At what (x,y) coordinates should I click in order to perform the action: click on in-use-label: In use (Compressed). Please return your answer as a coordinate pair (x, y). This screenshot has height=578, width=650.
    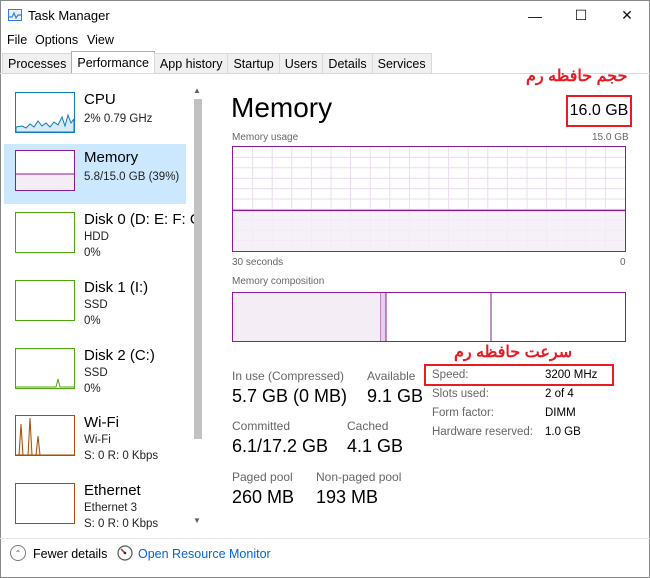
    Looking at the image, I should click on (288, 376).